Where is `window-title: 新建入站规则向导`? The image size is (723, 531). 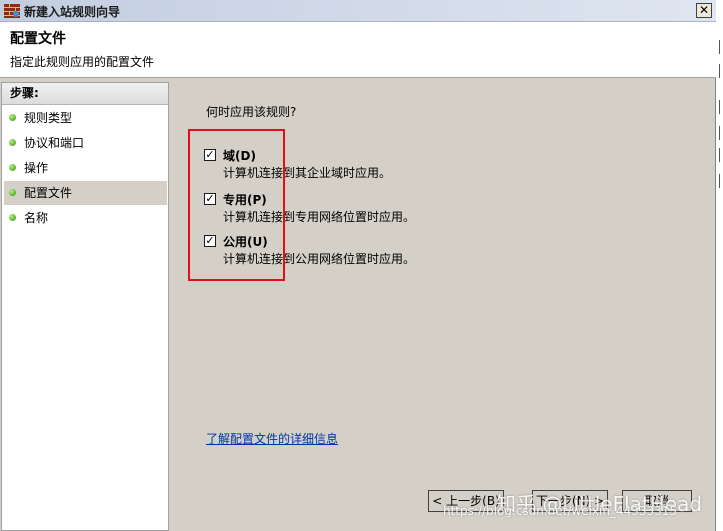 window-title: 新建入站规则向导 is located at coordinates (72, 12).